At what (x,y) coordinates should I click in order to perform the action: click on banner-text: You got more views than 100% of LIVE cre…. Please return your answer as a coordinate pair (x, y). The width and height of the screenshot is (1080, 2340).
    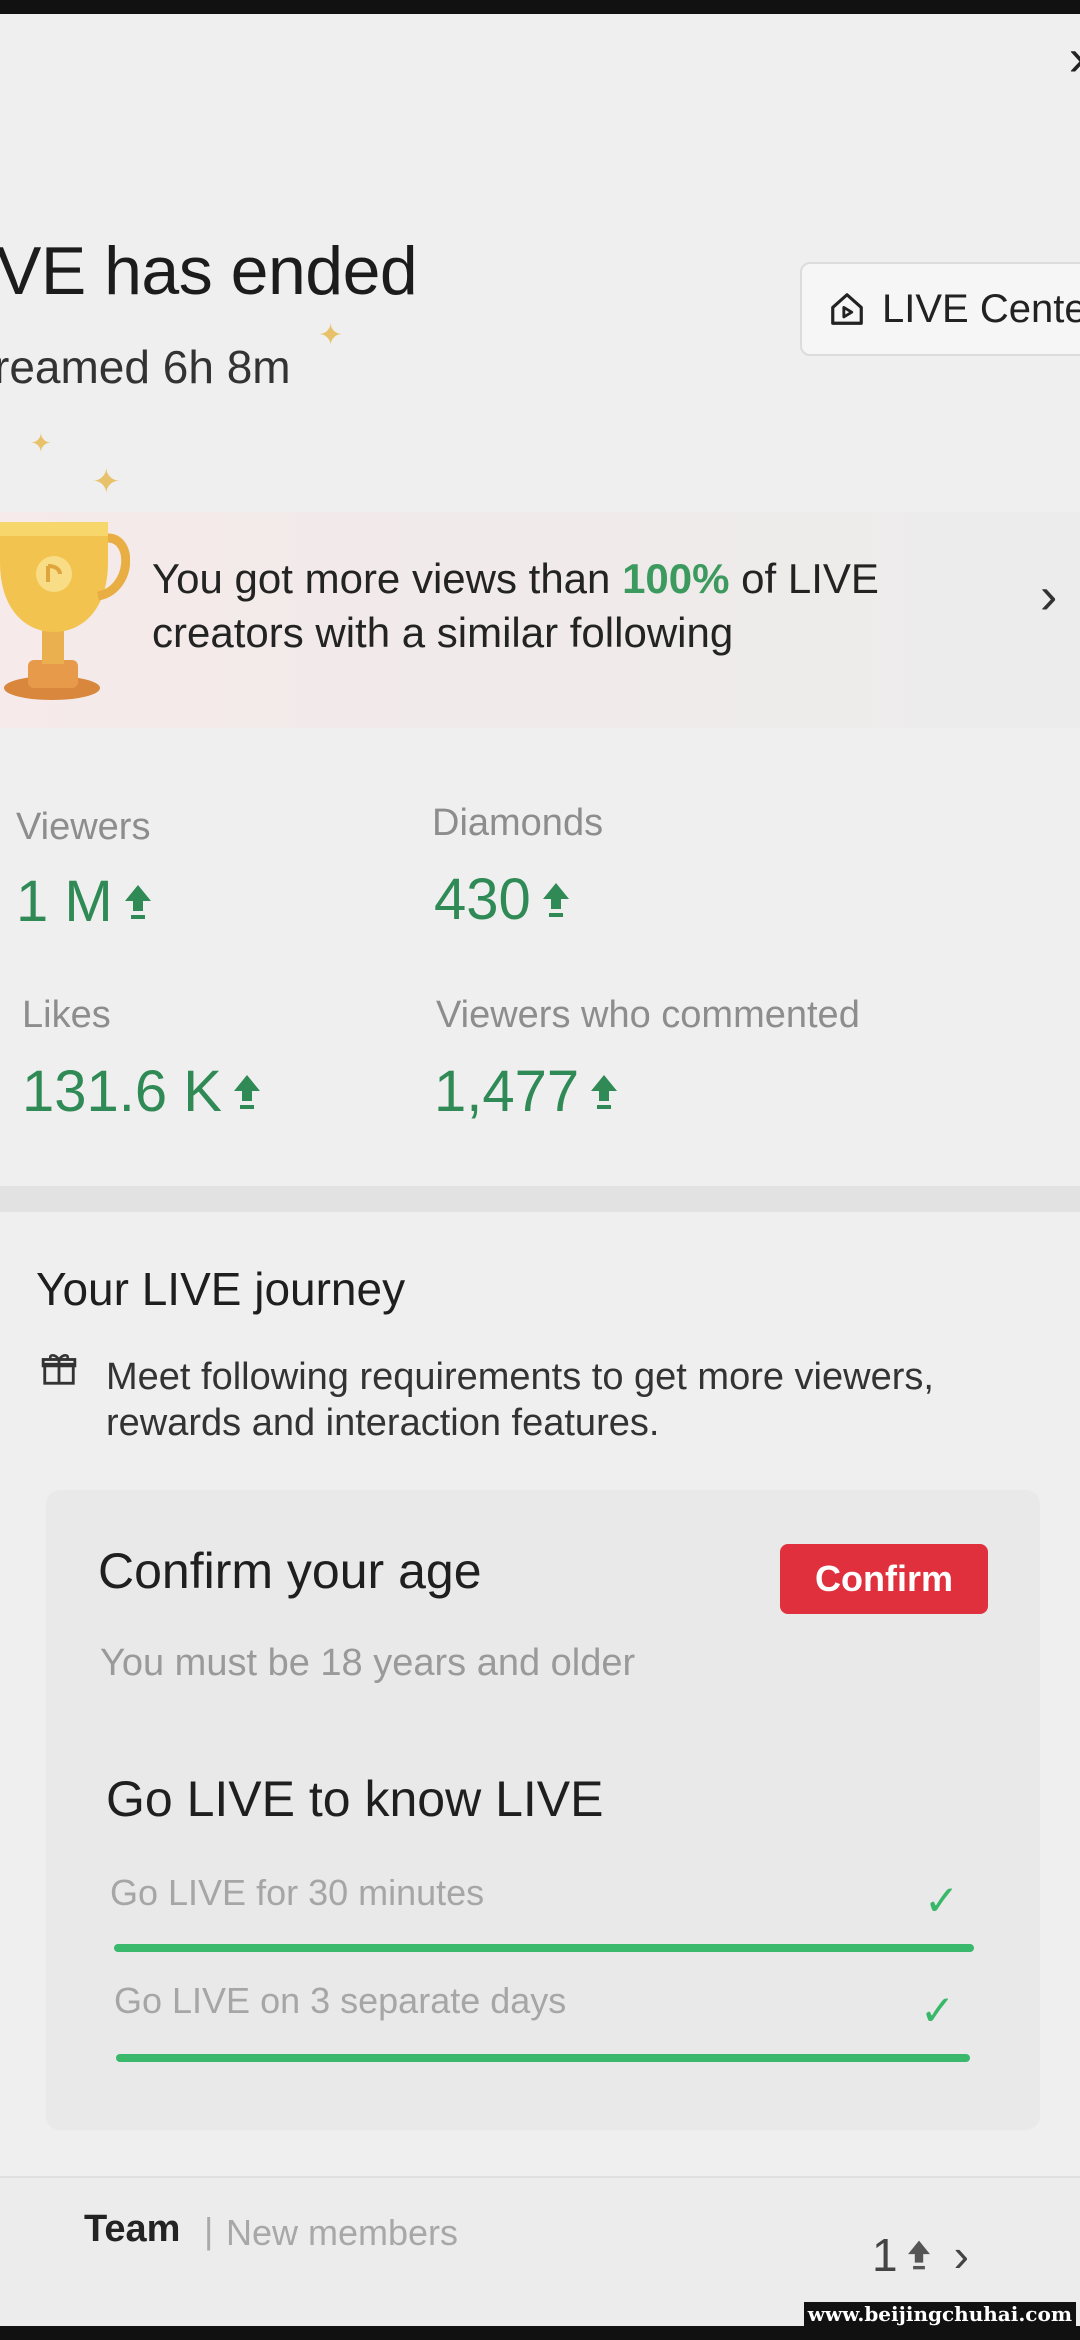
    Looking at the image, I should click on (515, 605).